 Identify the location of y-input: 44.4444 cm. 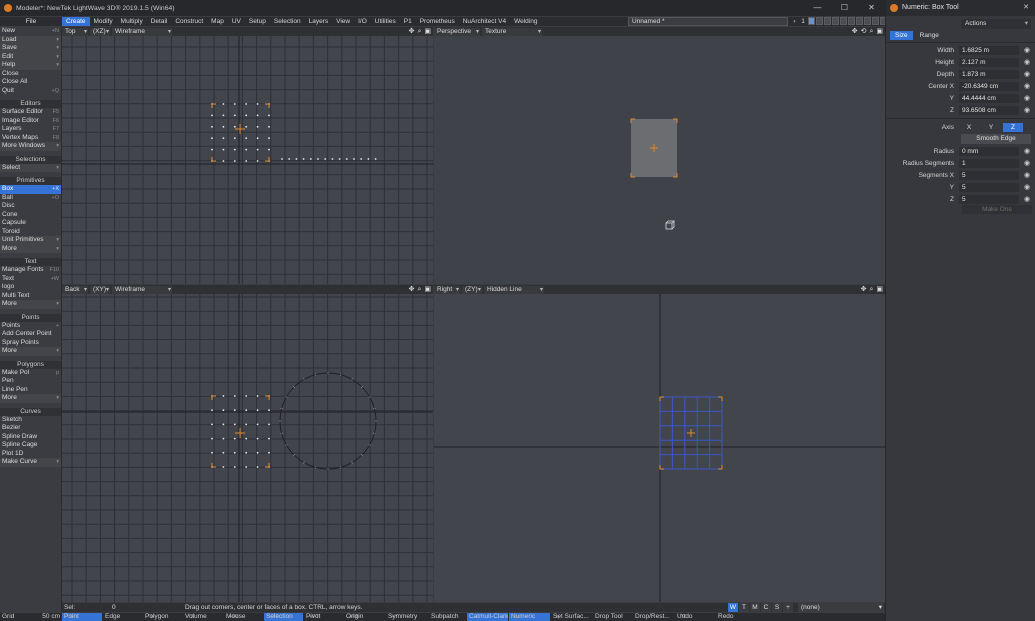
(989, 98).